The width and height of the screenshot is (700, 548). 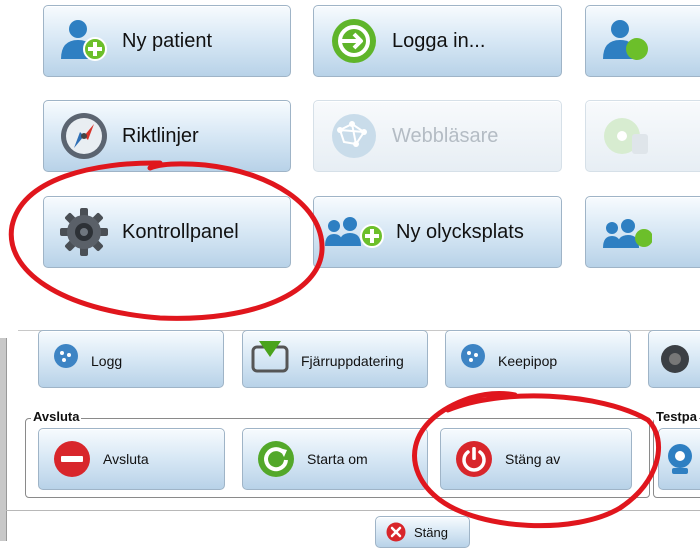 I want to click on browser-label: Webbläsare, so click(x=445, y=135).